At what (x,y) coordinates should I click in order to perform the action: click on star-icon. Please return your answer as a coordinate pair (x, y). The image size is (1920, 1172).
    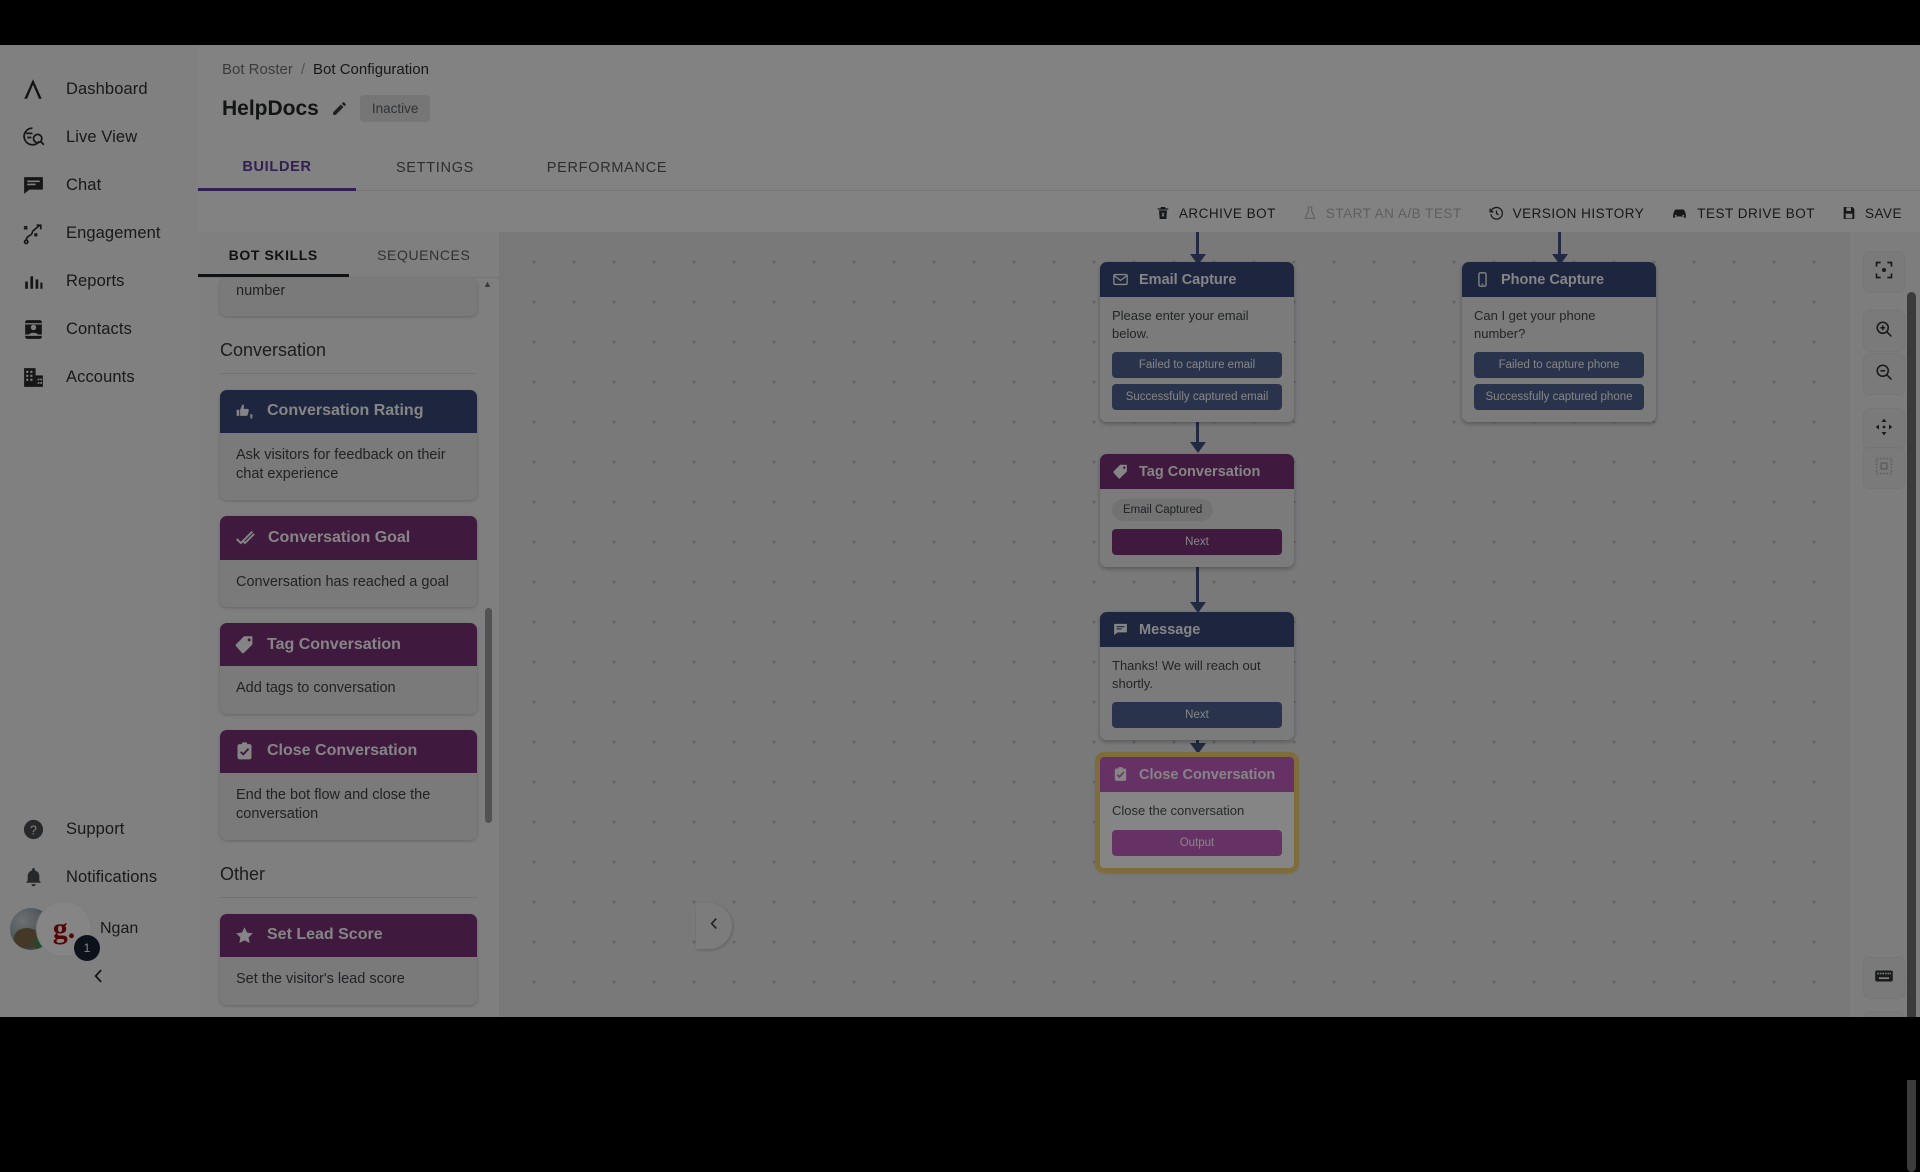
    Looking at the image, I should click on (244, 935).